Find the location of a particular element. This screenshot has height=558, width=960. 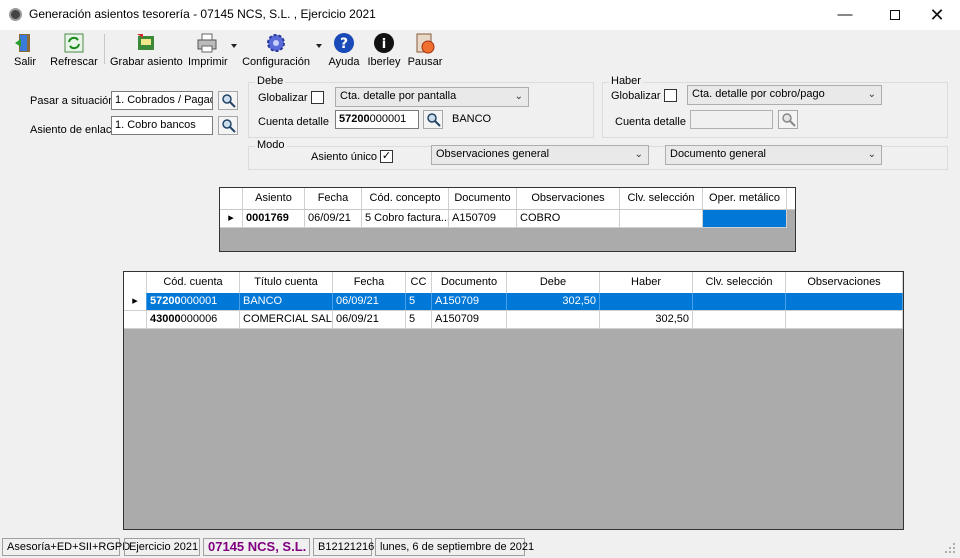

iberley-logo-icon: i is located at coordinates (384, 43).